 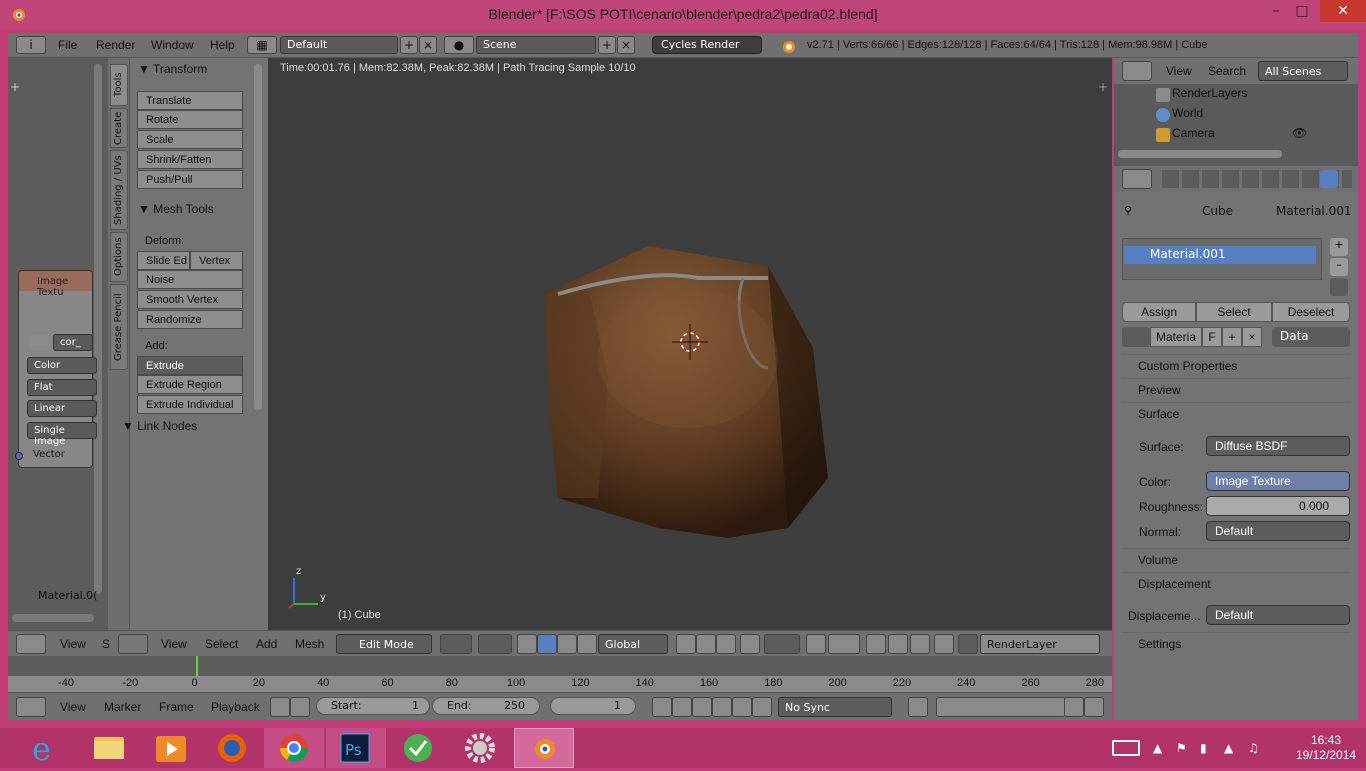 What do you see at coordinates (222, 45) in the screenshot?
I see `menu-help: Help` at bounding box center [222, 45].